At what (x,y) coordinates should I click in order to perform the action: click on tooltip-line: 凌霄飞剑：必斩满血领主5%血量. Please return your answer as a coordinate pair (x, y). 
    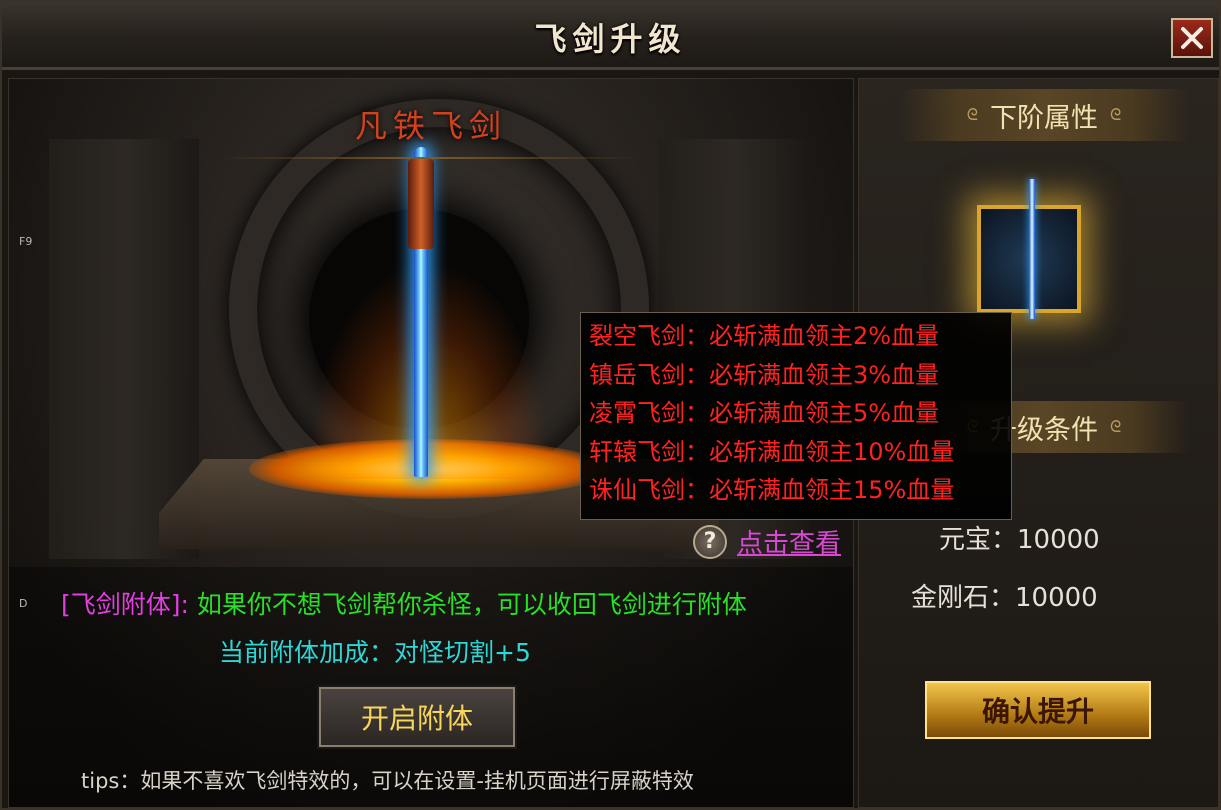
    Looking at the image, I should click on (764, 413).